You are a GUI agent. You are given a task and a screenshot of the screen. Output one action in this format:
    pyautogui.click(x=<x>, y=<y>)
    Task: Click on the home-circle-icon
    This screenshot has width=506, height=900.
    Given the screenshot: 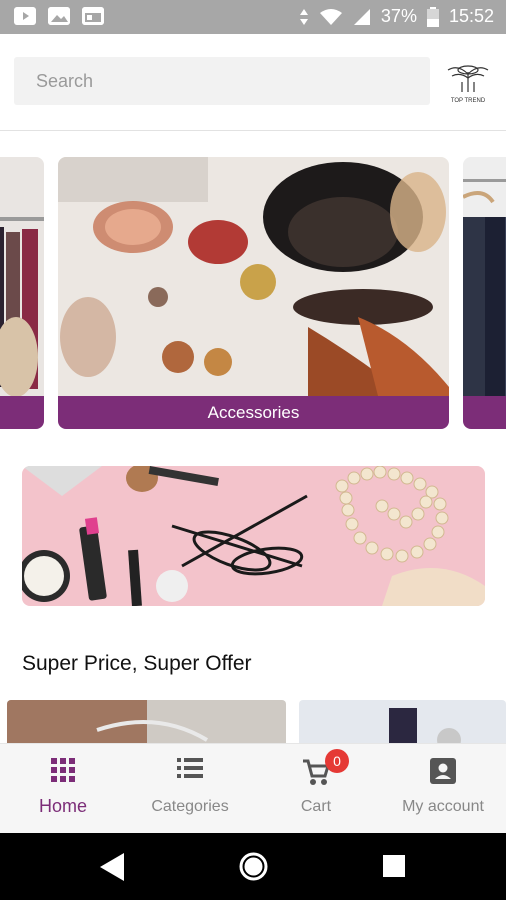 What is the action you would take?
    pyautogui.click(x=253, y=866)
    